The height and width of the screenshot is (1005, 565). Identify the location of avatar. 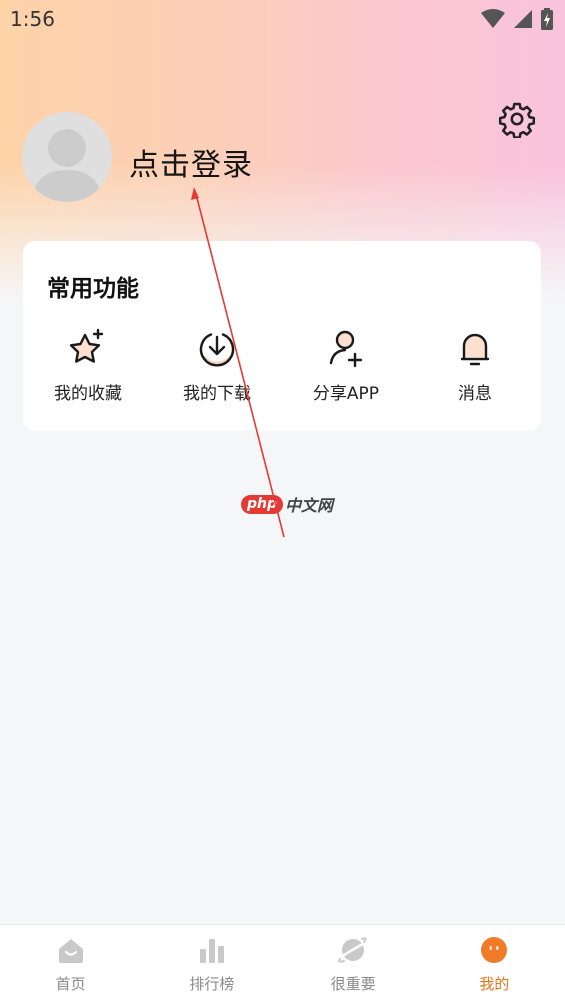
(67, 157).